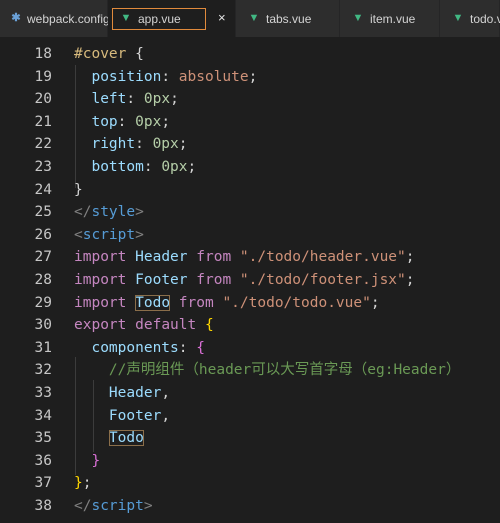  I want to click on code-line: 29 import Todo from "./todo/todo.vue";, so click(250, 303).